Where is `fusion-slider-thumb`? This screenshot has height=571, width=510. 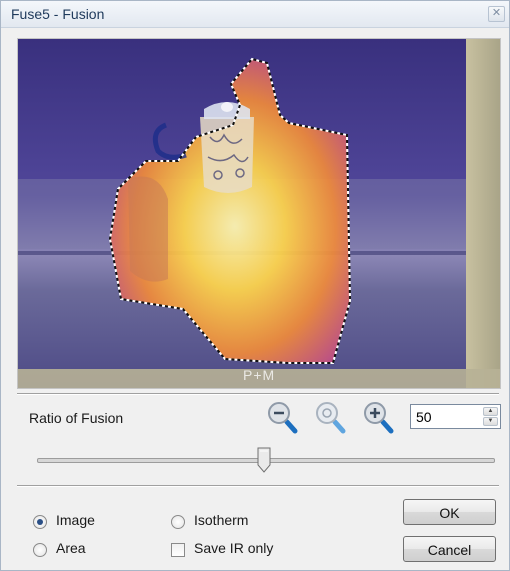 fusion-slider-thumb is located at coordinates (264, 460).